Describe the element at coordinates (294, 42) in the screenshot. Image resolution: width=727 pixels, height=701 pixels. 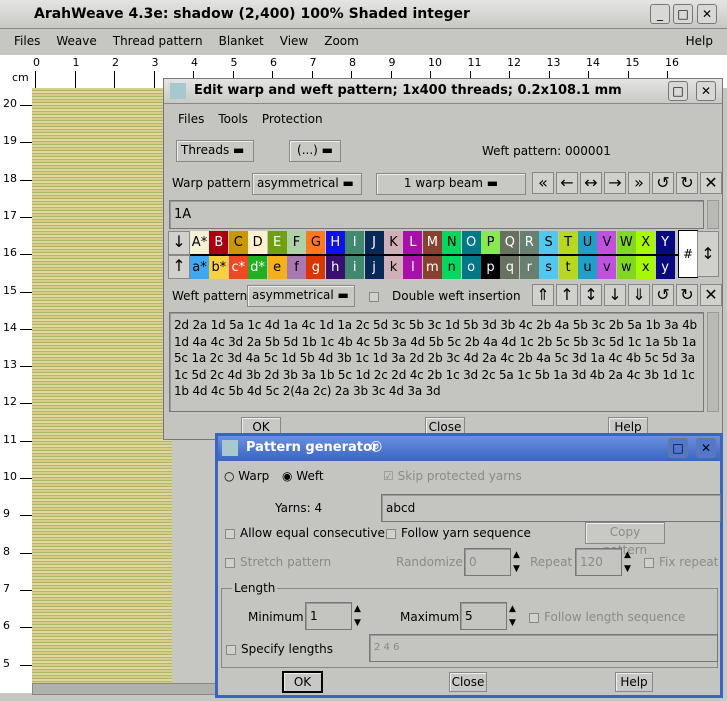
I see `menu-view: View` at that location.